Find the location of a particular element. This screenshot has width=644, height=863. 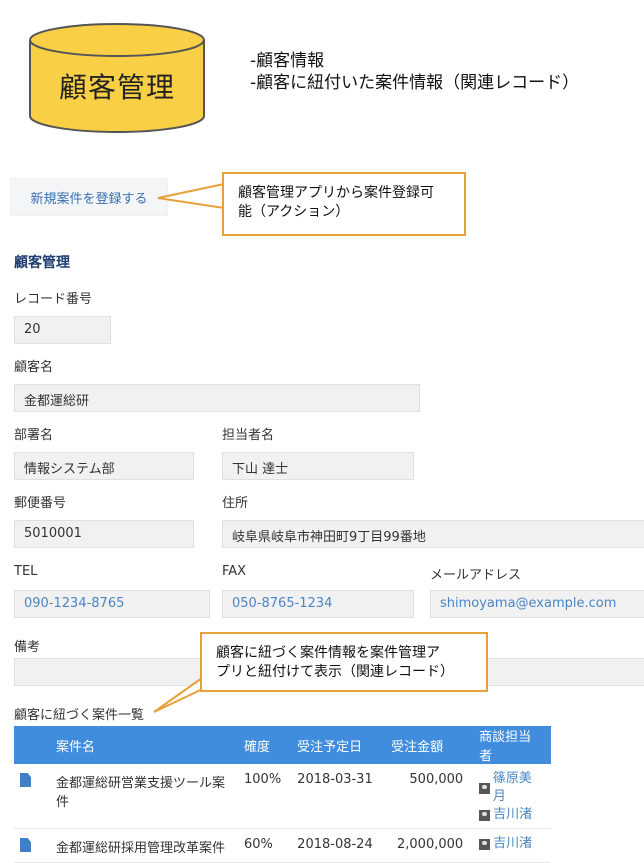

new-case-button: 新規案件を登録する is located at coordinates (89, 197).